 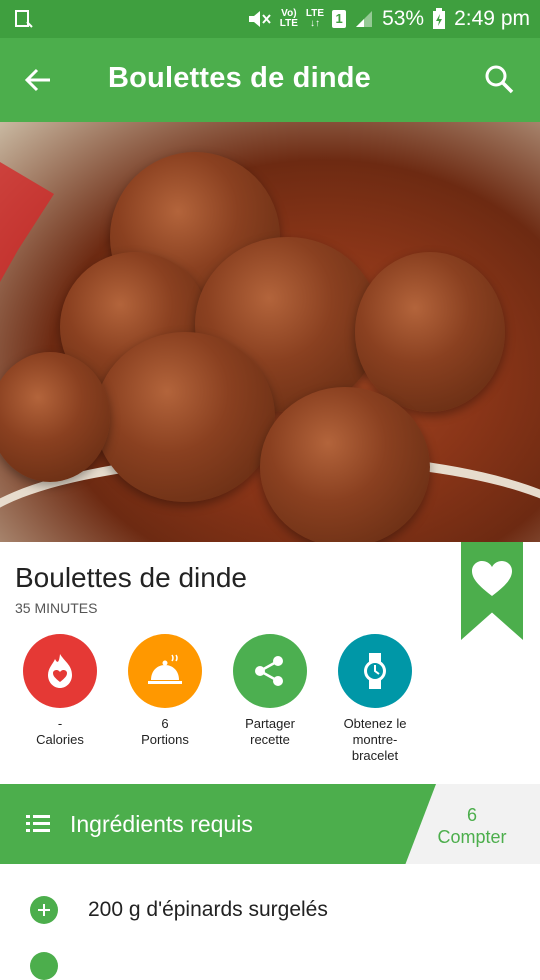 What do you see at coordinates (364, 19) in the screenshot?
I see `signal-icon` at bounding box center [364, 19].